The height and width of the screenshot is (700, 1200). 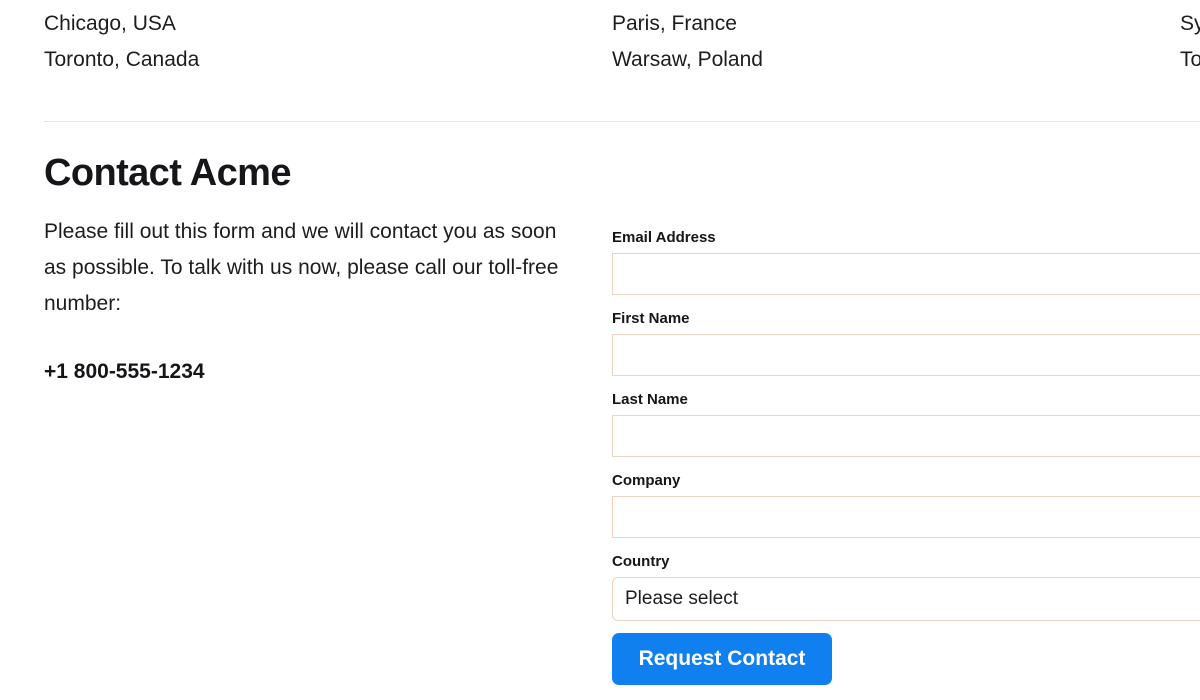 I want to click on location-item: Sy, so click(x=1190, y=23).